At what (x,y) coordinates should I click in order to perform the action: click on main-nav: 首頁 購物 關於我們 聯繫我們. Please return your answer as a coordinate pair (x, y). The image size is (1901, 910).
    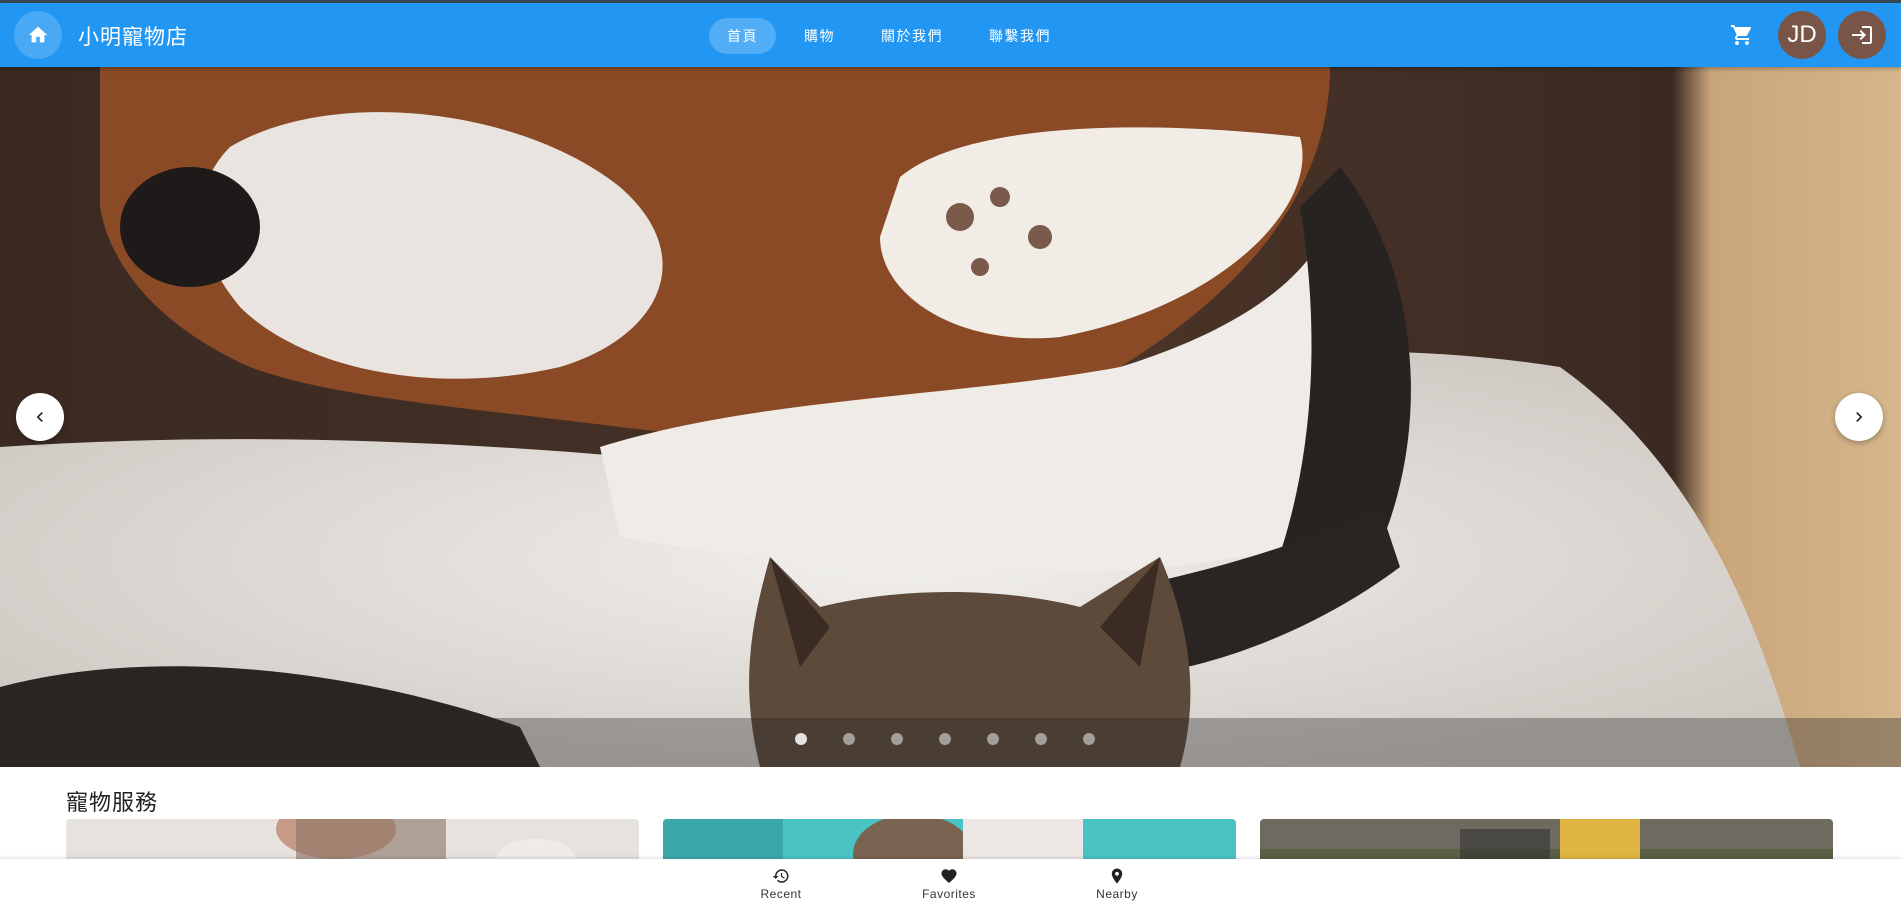
    Looking at the image, I should click on (889, 36).